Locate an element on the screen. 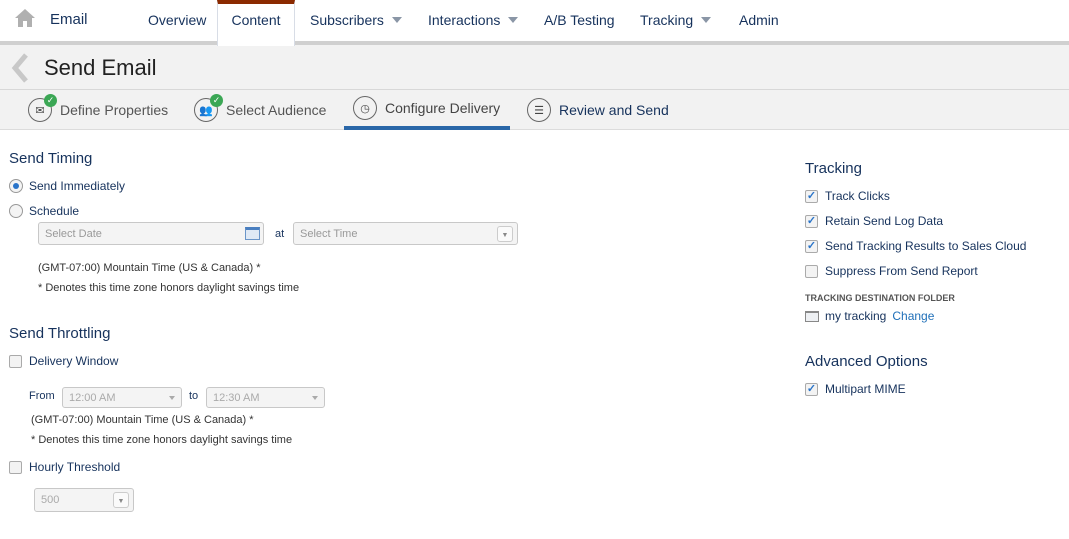 This screenshot has height=539, width=1069. step-define-properties: ✉ ✓ Define Properties is located at coordinates (98, 110).